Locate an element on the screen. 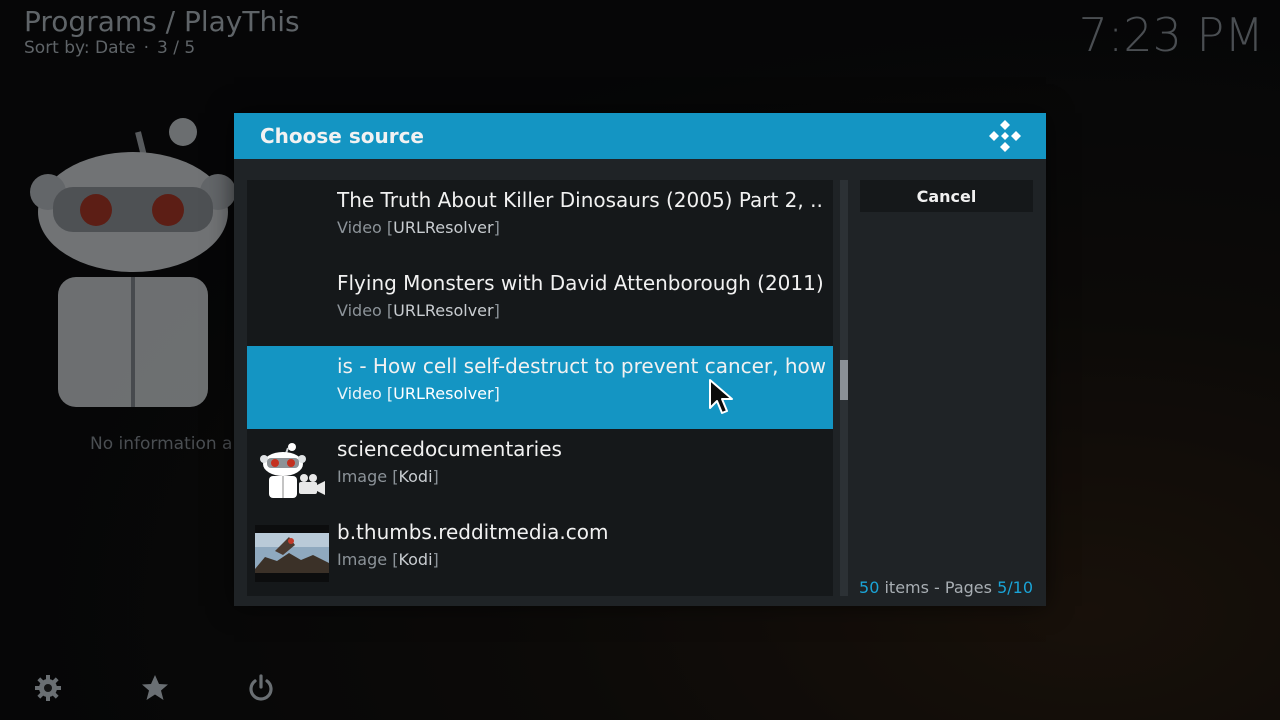 The width and height of the screenshot is (1280, 720). list-scrollbar is located at coordinates (844, 388).